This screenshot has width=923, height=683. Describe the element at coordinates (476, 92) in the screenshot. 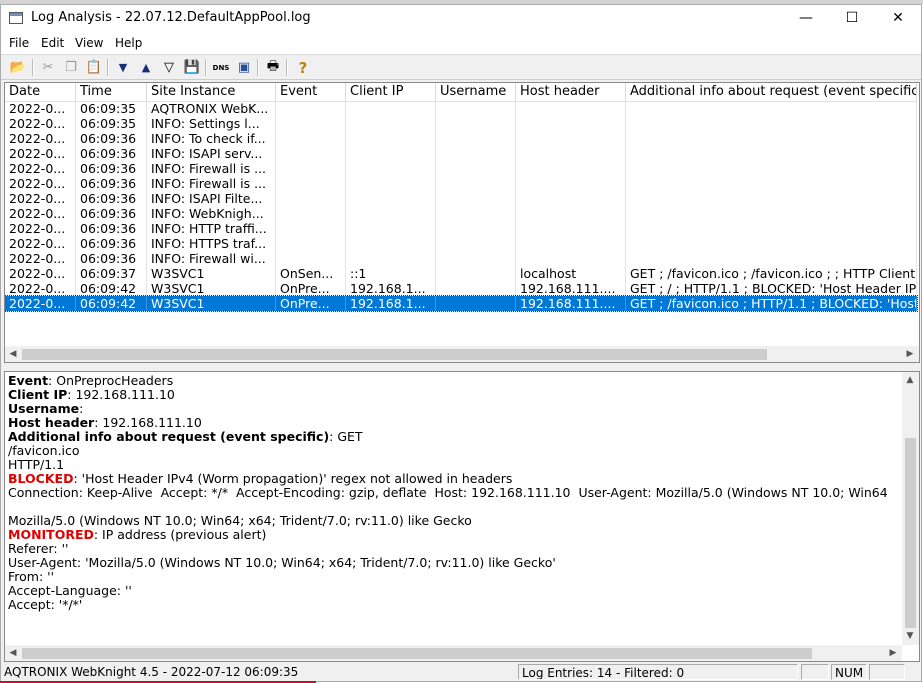

I see `column-header-username: Username` at that location.